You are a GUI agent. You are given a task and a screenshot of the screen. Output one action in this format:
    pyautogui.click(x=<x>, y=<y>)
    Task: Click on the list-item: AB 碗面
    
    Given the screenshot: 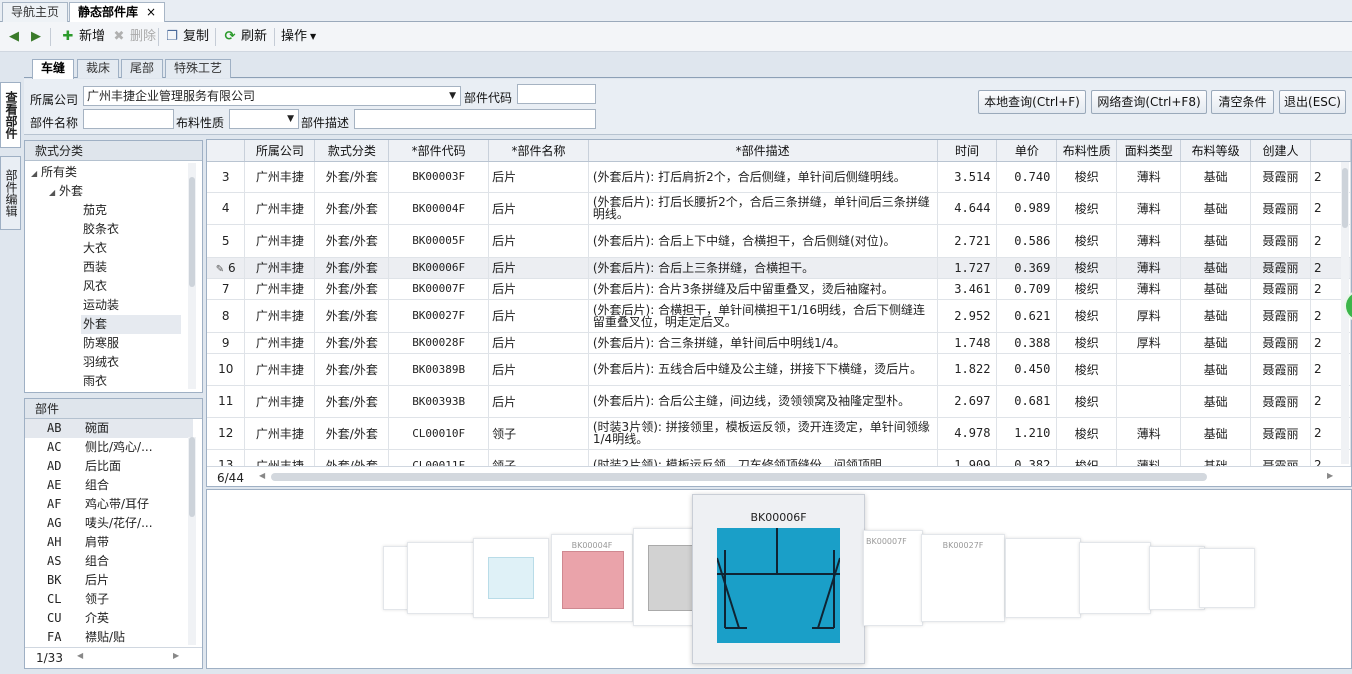 What is the action you would take?
    pyautogui.click(x=109, y=428)
    